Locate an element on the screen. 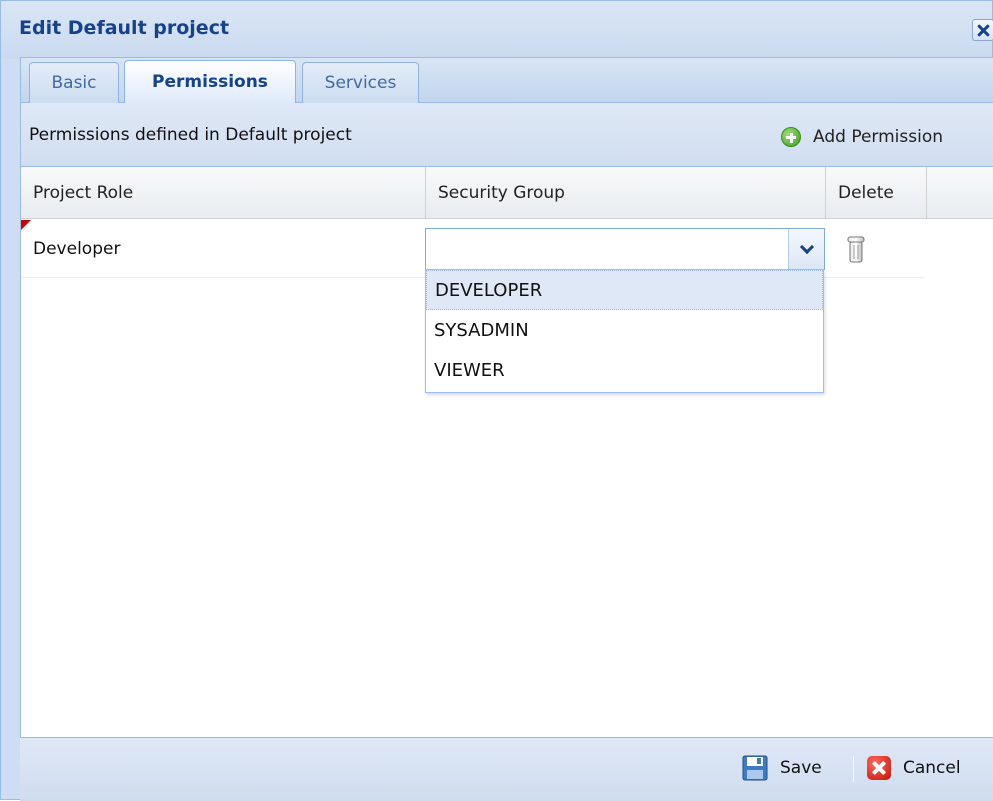 Image resolution: width=993 pixels, height=801 pixels. permissions-description: Permissions defined in Default project is located at coordinates (190, 135).